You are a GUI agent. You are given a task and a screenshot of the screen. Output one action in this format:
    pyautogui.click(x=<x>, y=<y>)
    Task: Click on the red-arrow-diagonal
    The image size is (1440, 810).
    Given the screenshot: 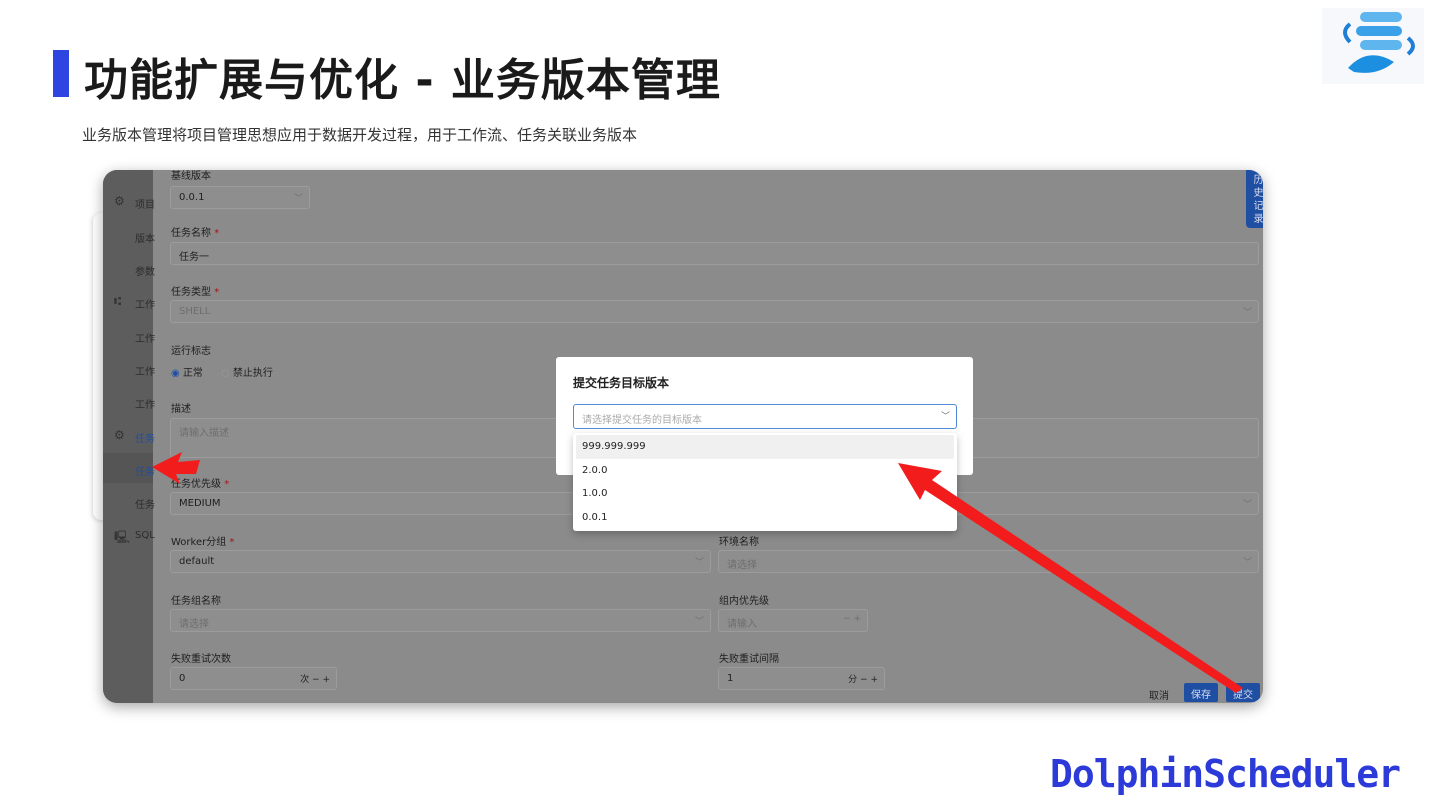 What is the action you would take?
    pyautogui.click(x=1070, y=578)
    